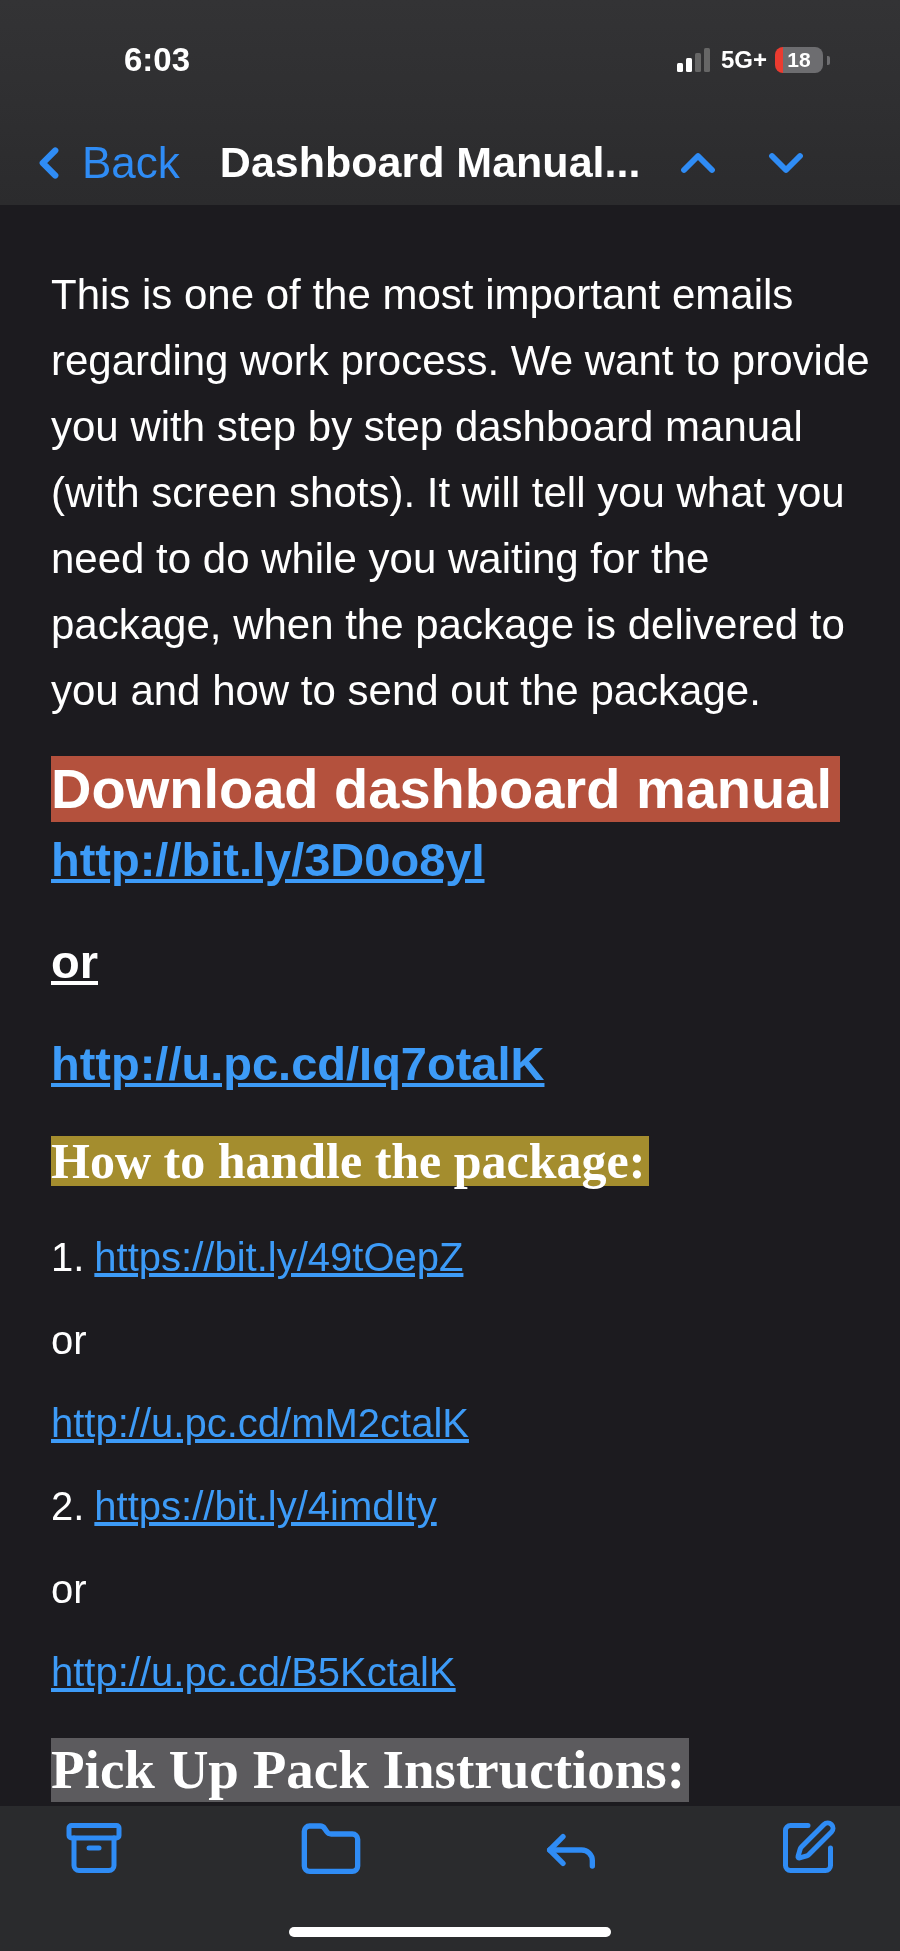 This screenshot has width=900, height=1951. Describe the element at coordinates (445, 789) in the screenshot. I see `section-heading: Download dashboard manual` at that location.